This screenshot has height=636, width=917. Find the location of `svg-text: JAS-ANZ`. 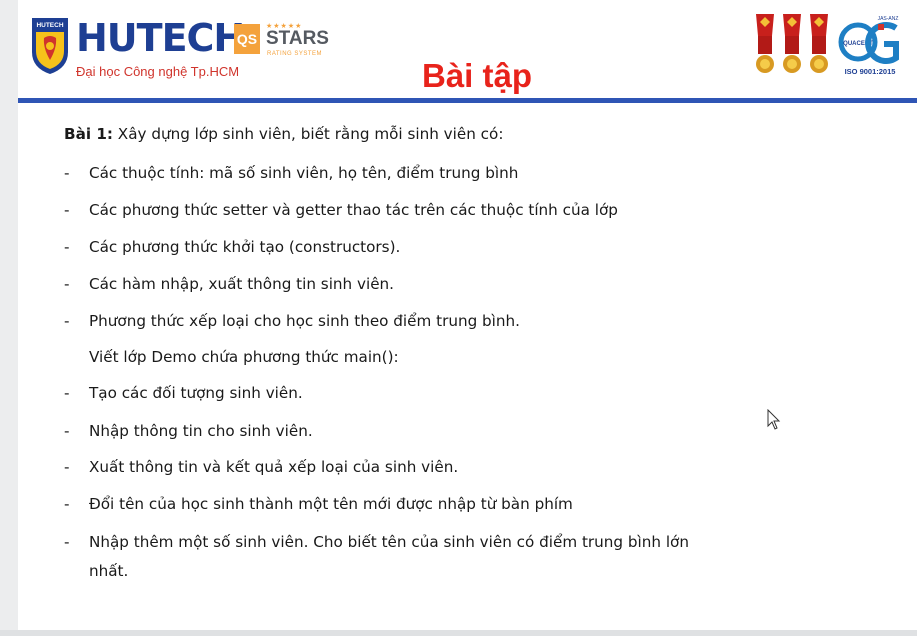

svg-text: JAS-ANZ is located at coordinates (888, 19).